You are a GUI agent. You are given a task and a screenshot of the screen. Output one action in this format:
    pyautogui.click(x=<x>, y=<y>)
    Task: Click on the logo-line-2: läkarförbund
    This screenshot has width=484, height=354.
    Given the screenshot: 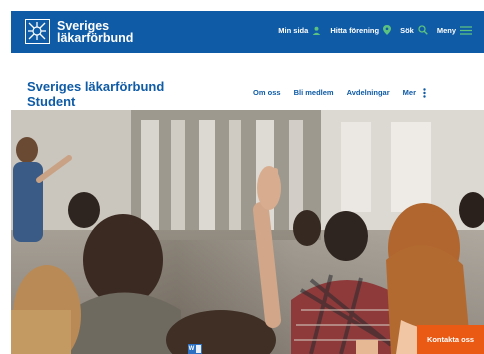 What is the action you would take?
    pyautogui.click(x=95, y=37)
    